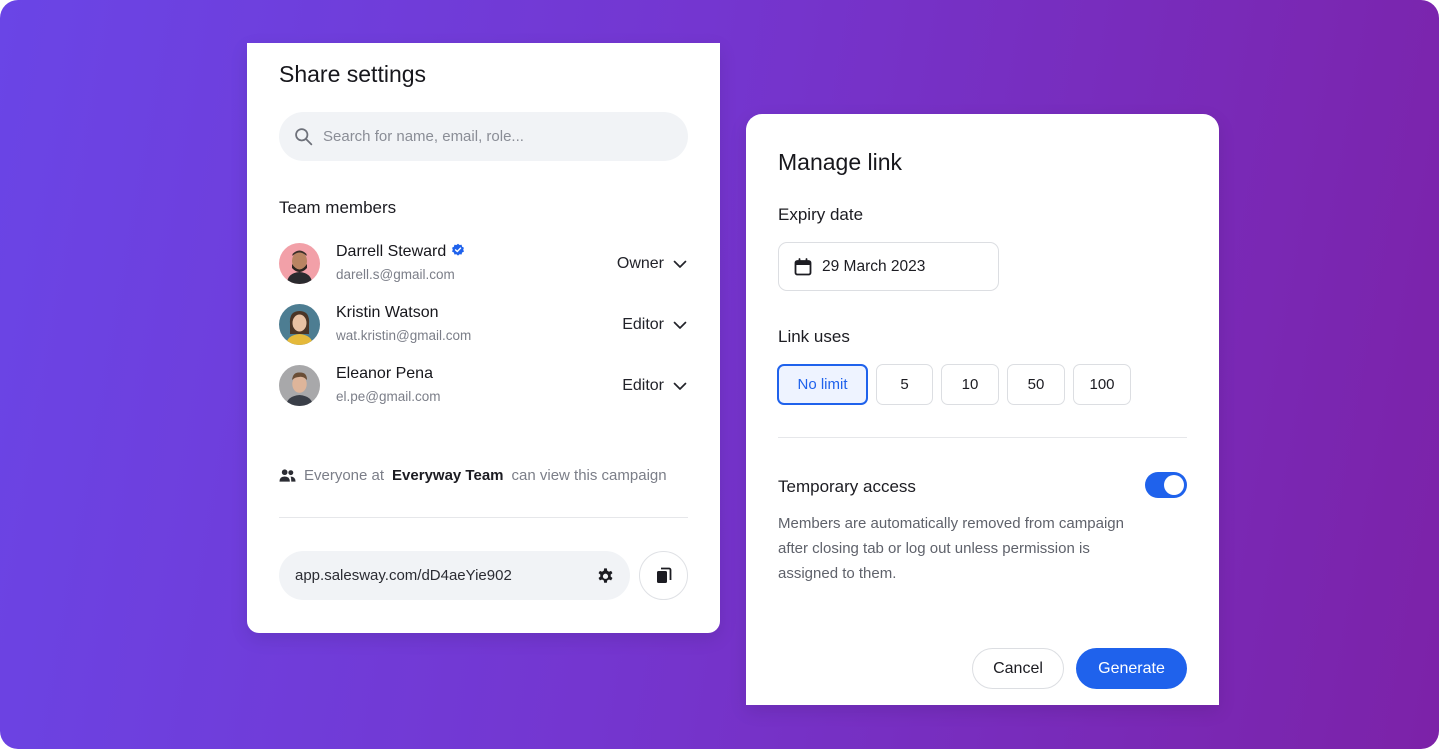 The image size is (1439, 749). What do you see at coordinates (970, 384) in the screenshot?
I see `link-uses-option-10: 10` at bounding box center [970, 384].